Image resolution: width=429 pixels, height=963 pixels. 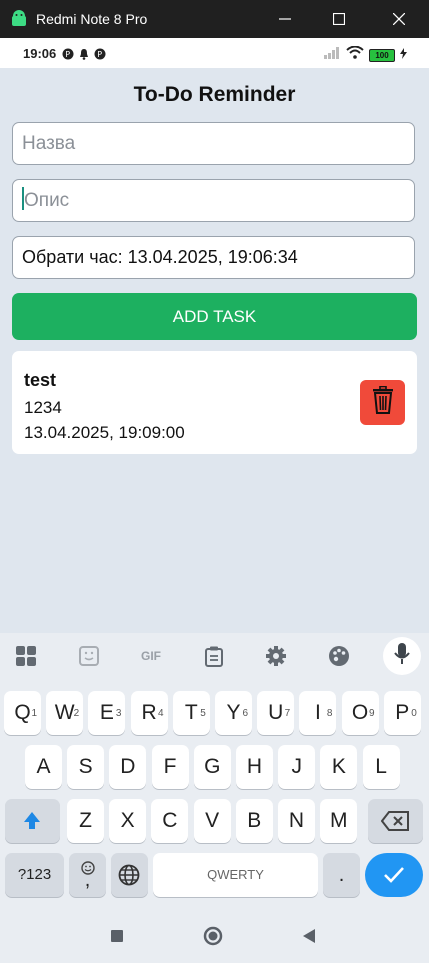 I want to click on key-o: O9, so click(x=360, y=713).